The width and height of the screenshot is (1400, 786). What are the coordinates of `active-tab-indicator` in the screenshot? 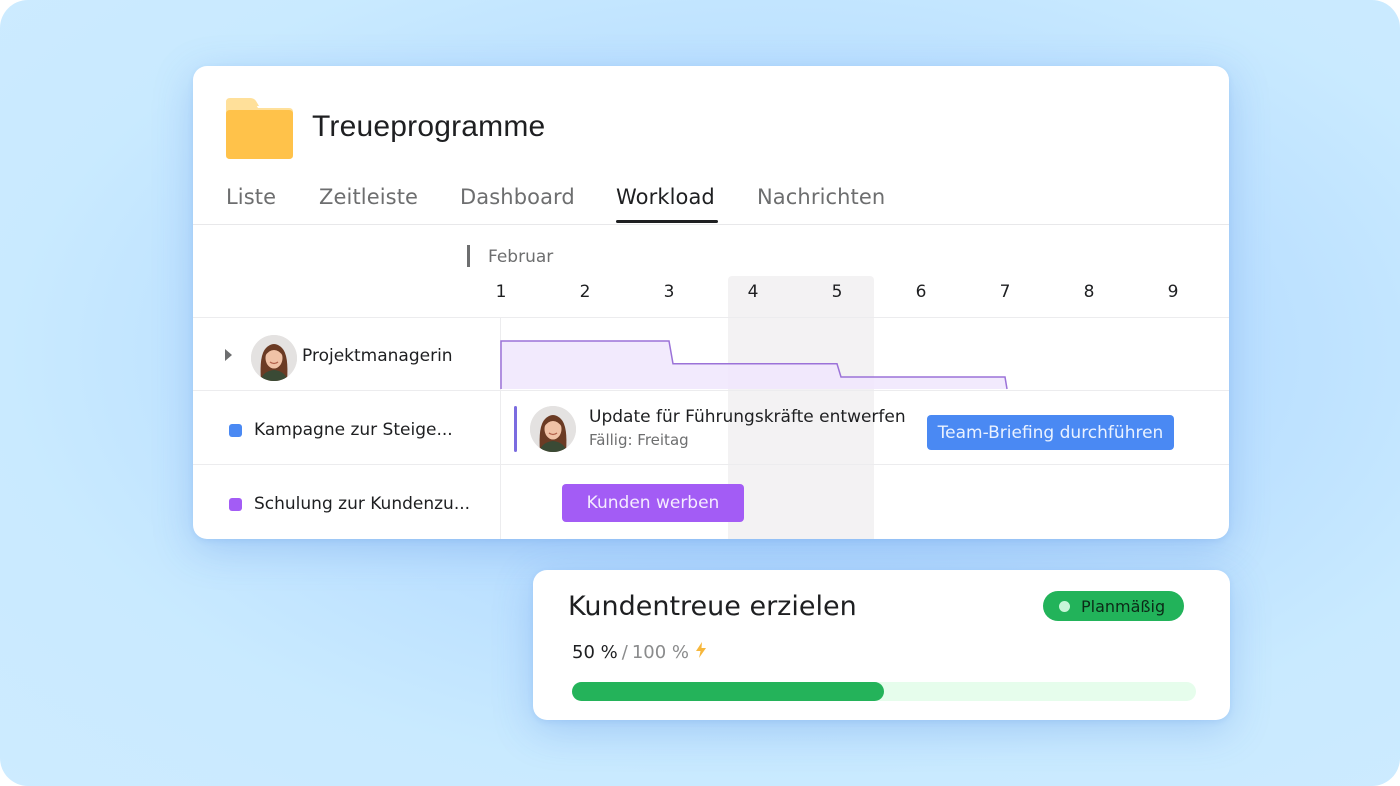 It's located at (667, 221).